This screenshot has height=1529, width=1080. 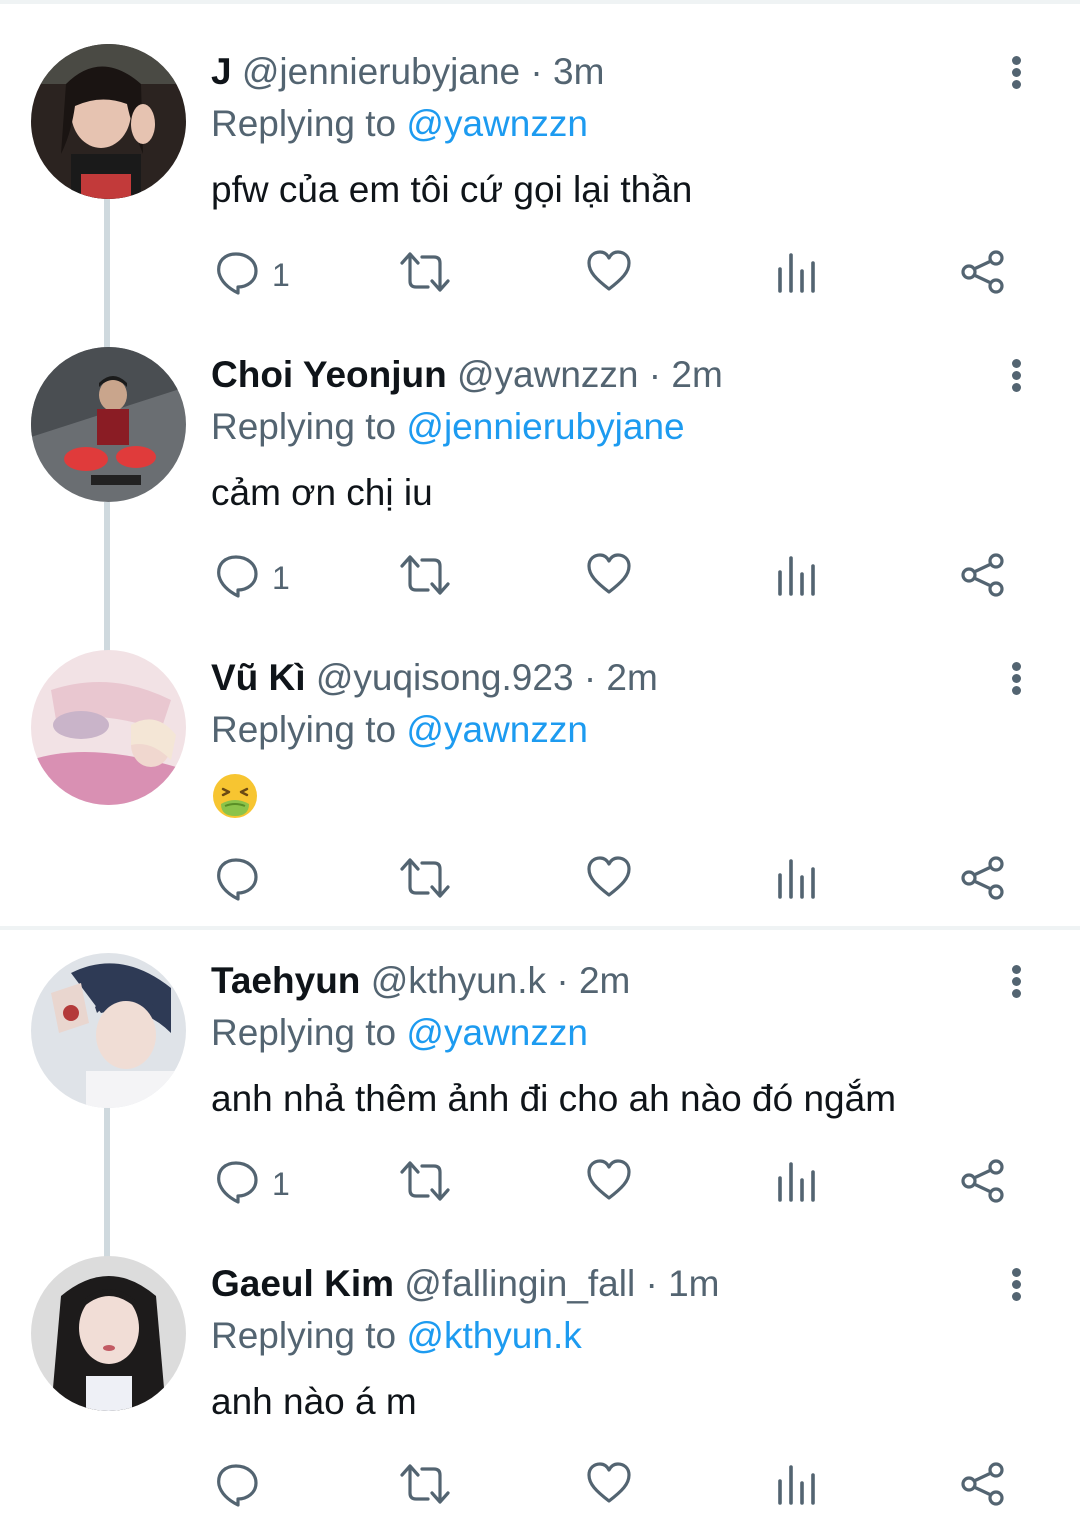 What do you see at coordinates (578, 71) in the screenshot?
I see `timestamp: 3m` at bounding box center [578, 71].